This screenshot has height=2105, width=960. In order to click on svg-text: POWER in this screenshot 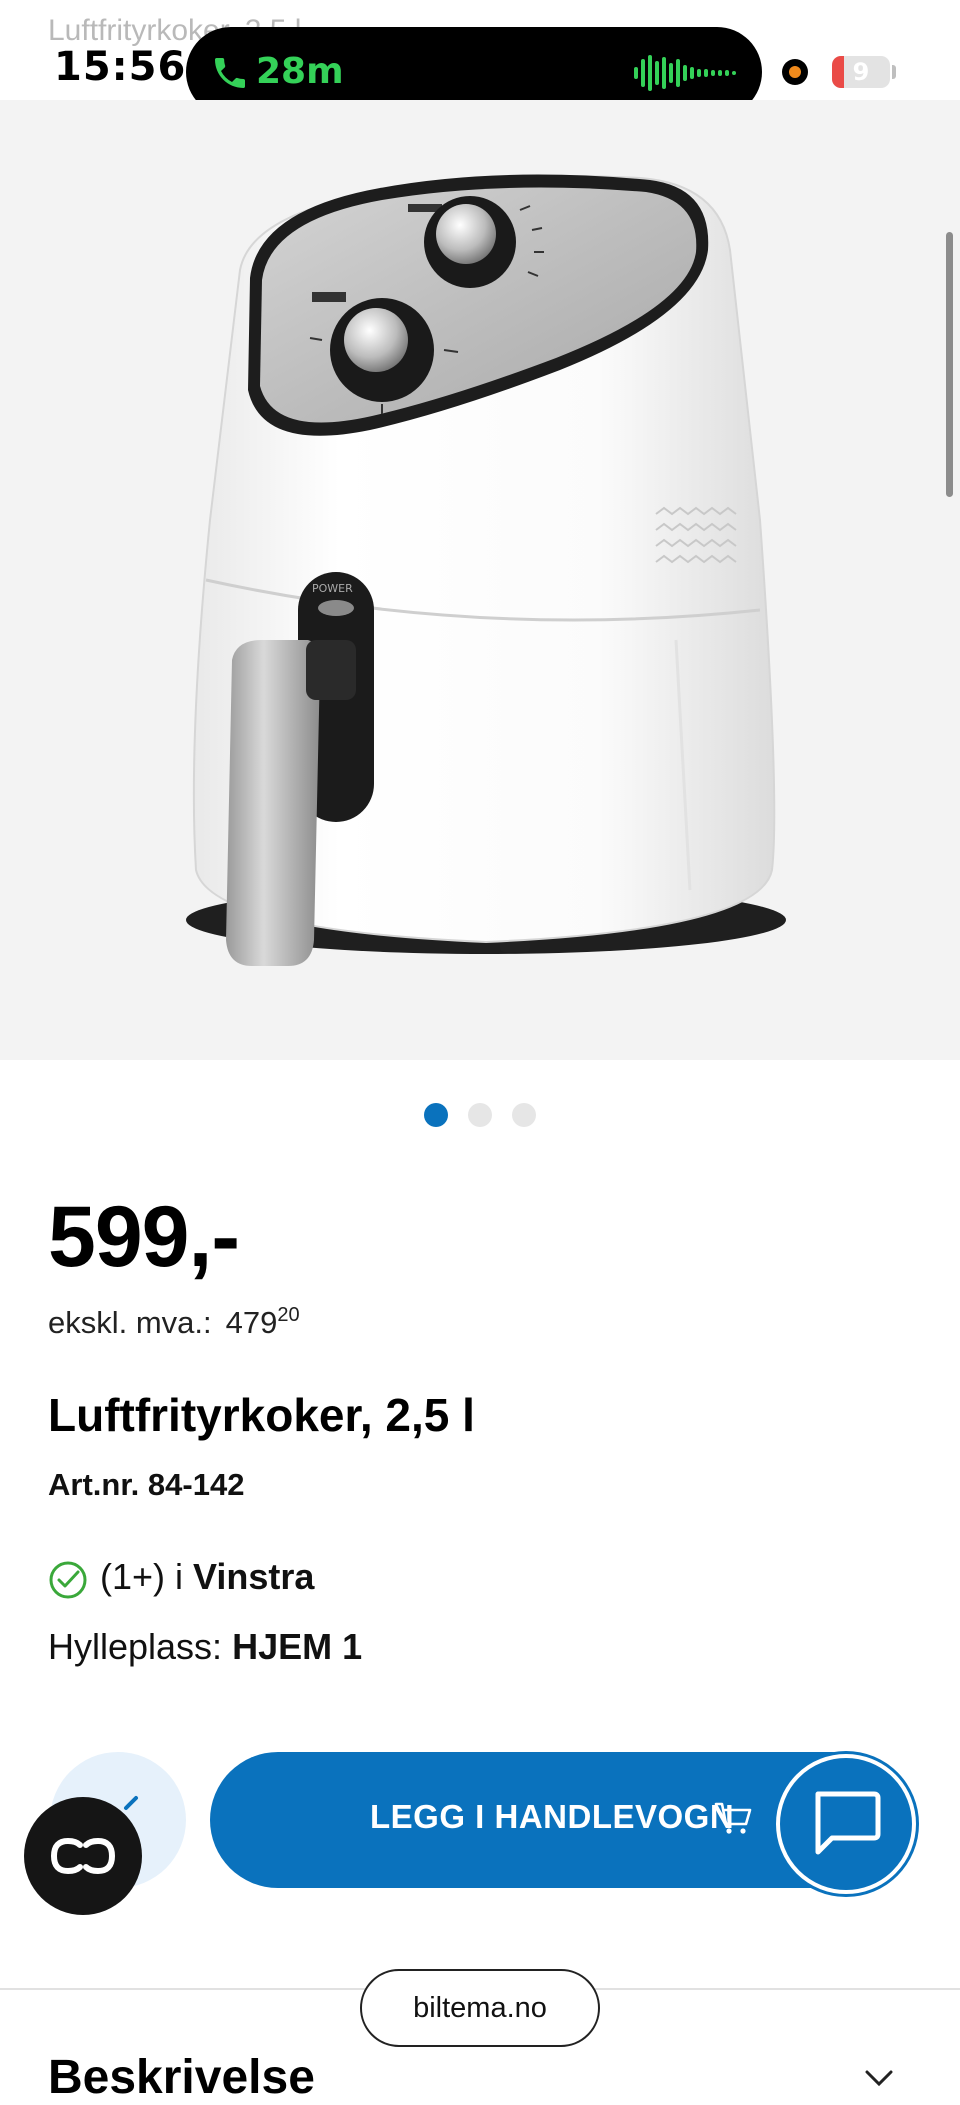, I will do `click(332, 588)`.